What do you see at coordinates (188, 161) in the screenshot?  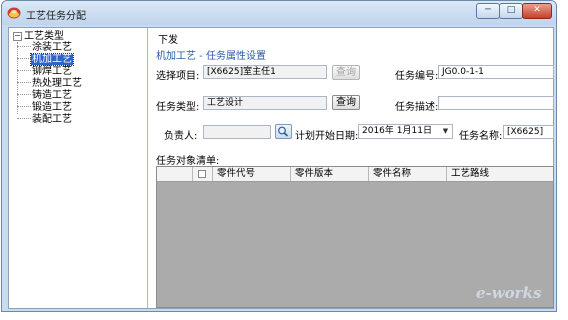 I see `grid-title: 任务对象清单:` at bounding box center [188, 161].